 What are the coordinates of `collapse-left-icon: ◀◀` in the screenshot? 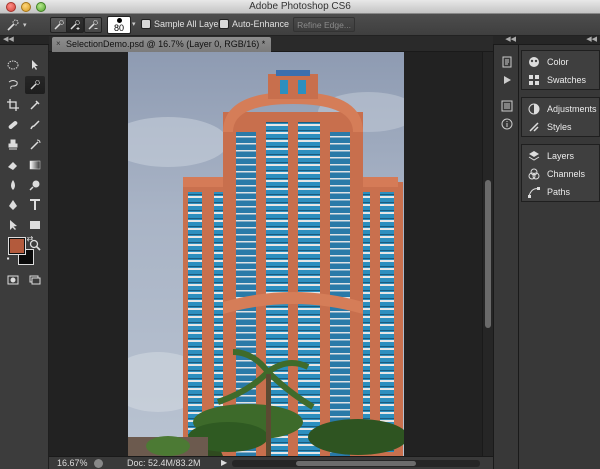 It's located at (8, 39).